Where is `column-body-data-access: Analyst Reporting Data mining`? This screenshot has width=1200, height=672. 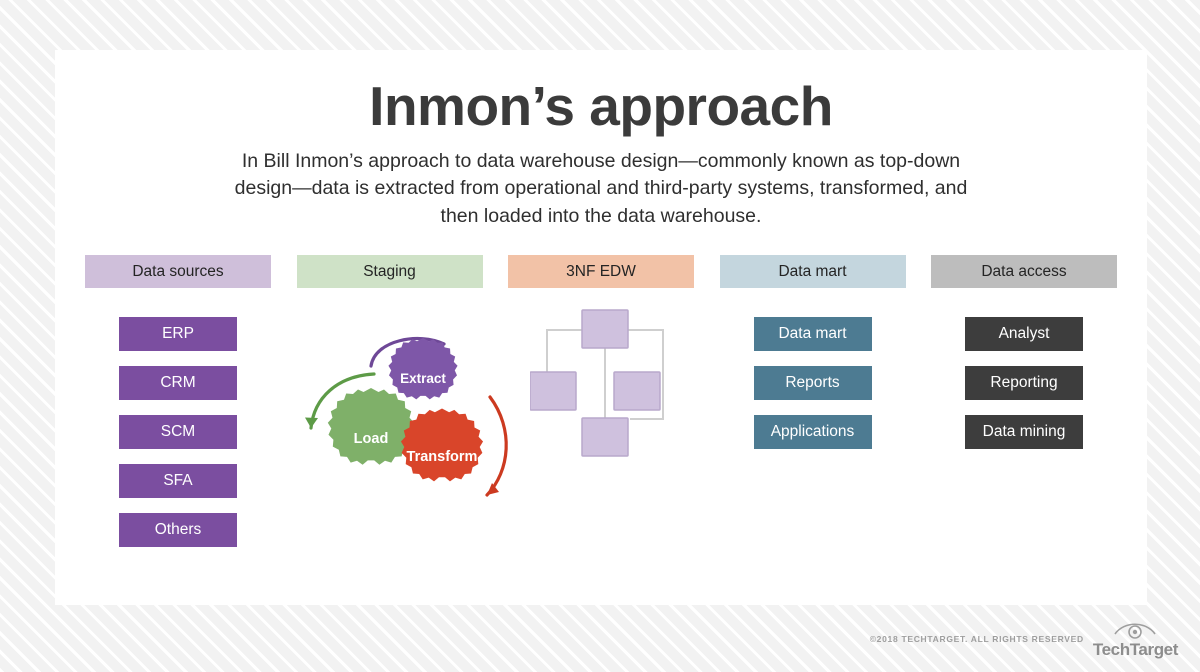
column-body-data-access: Analyst Reporting Data mining is located at coordinates (1024, 383).